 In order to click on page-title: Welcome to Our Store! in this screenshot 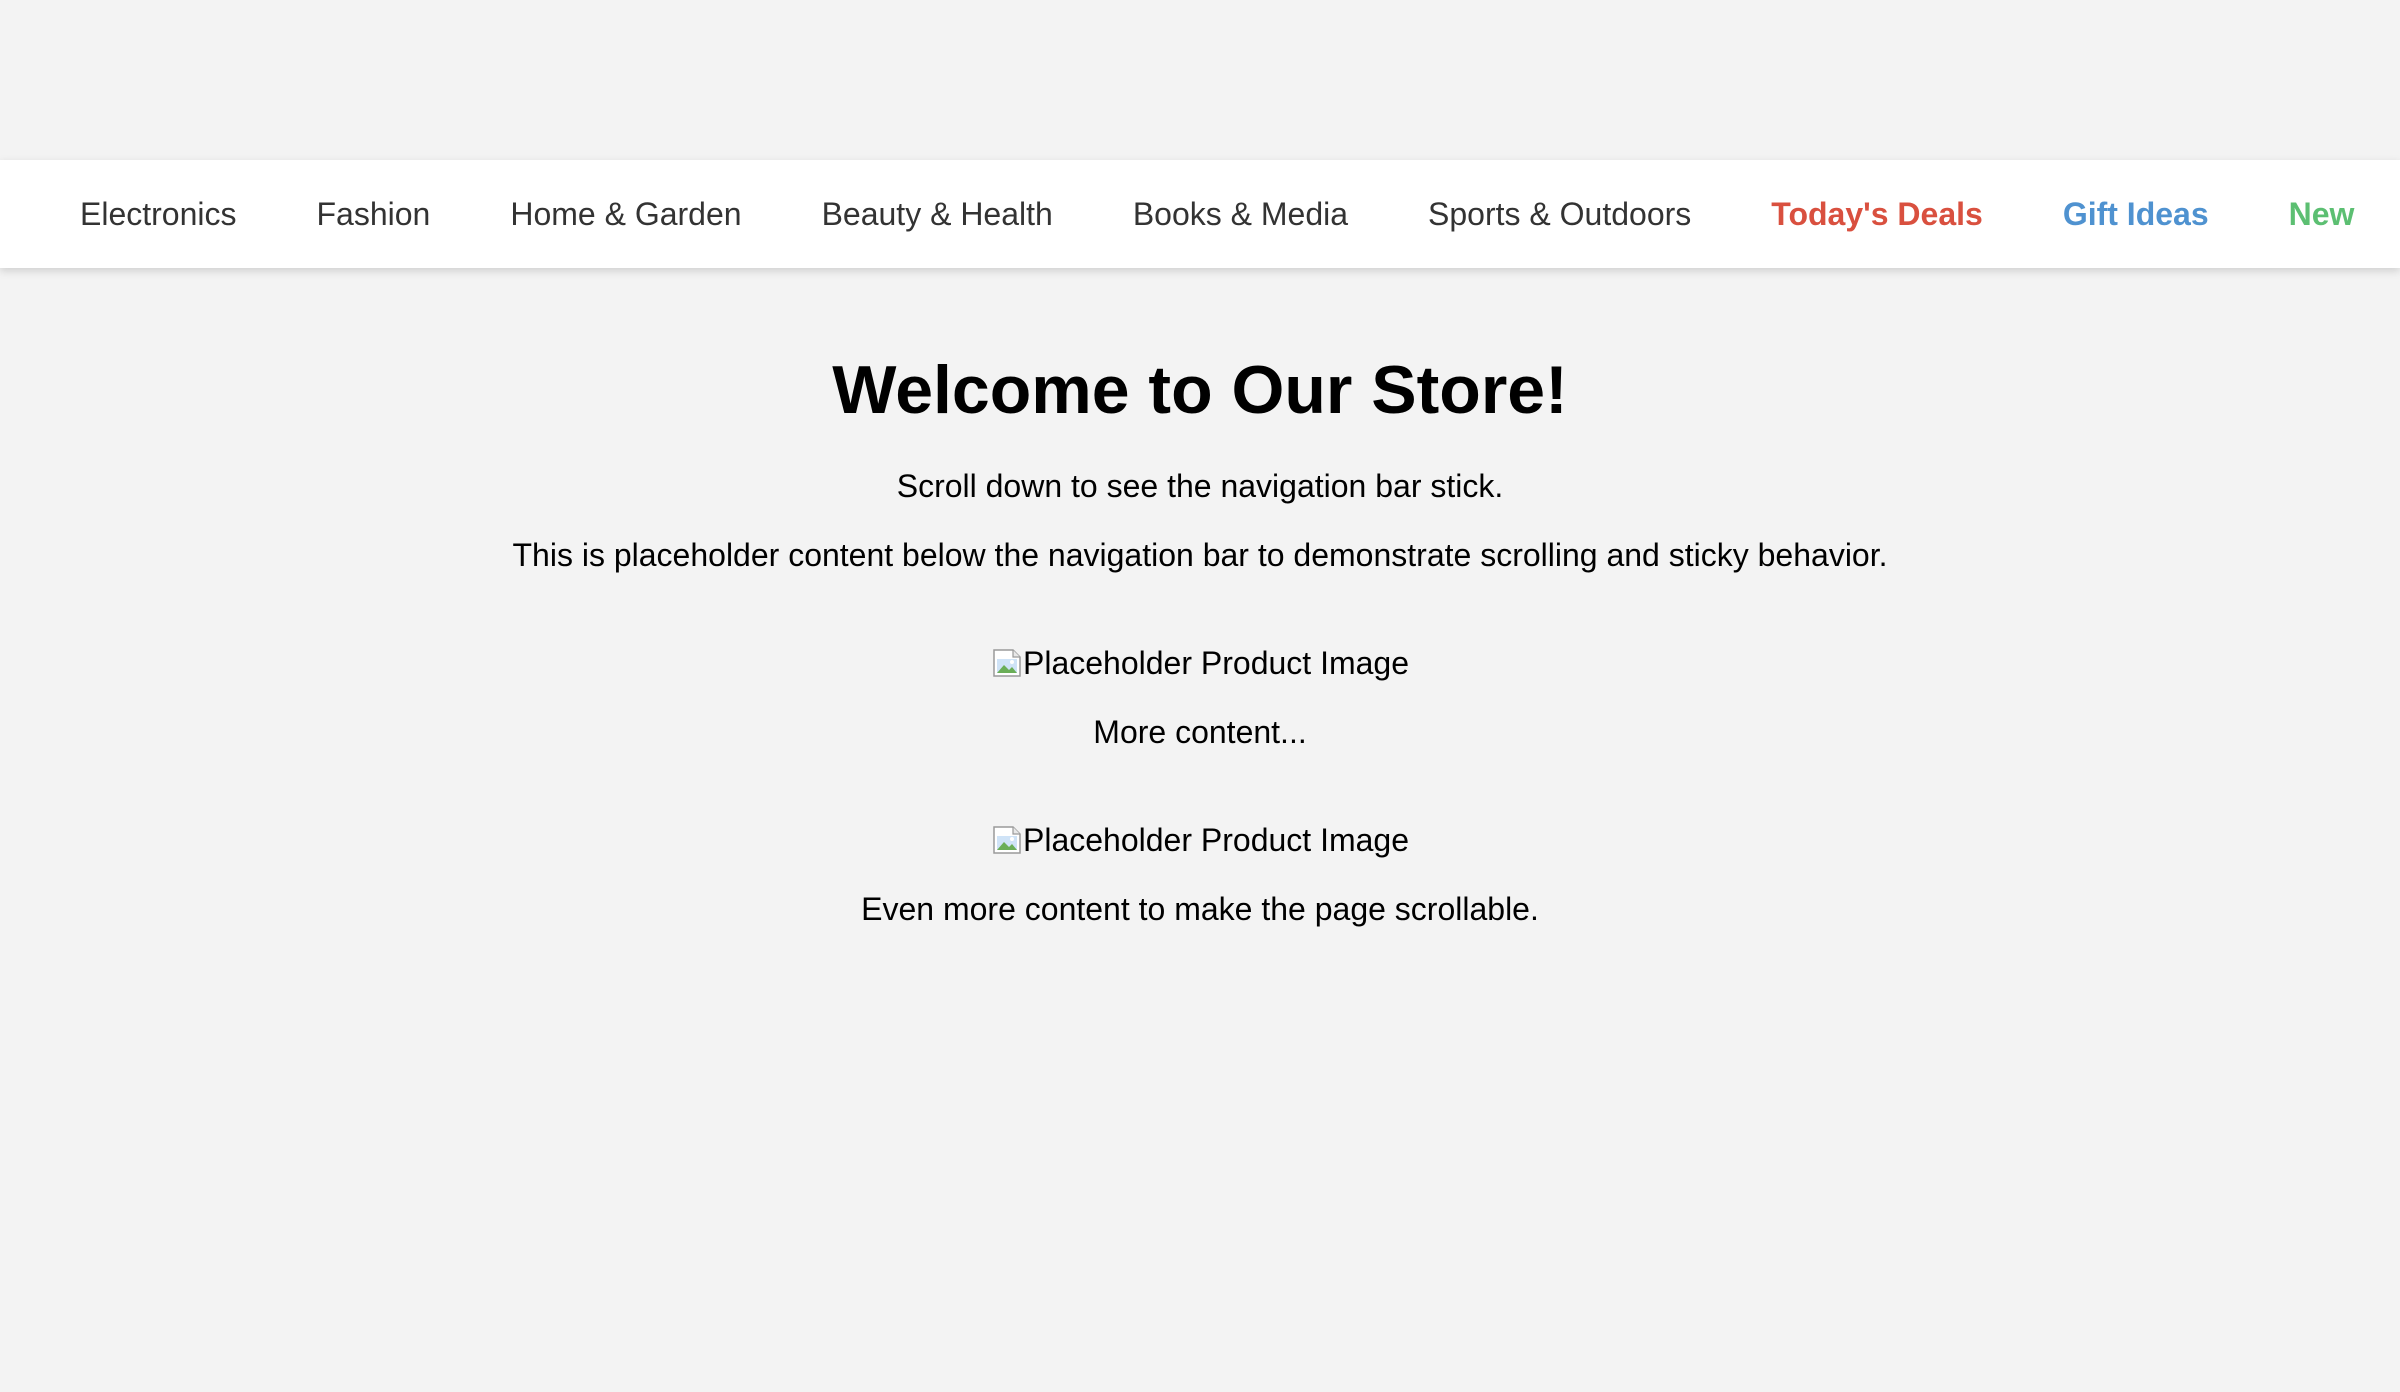, I will do `click(1200, 390)`.